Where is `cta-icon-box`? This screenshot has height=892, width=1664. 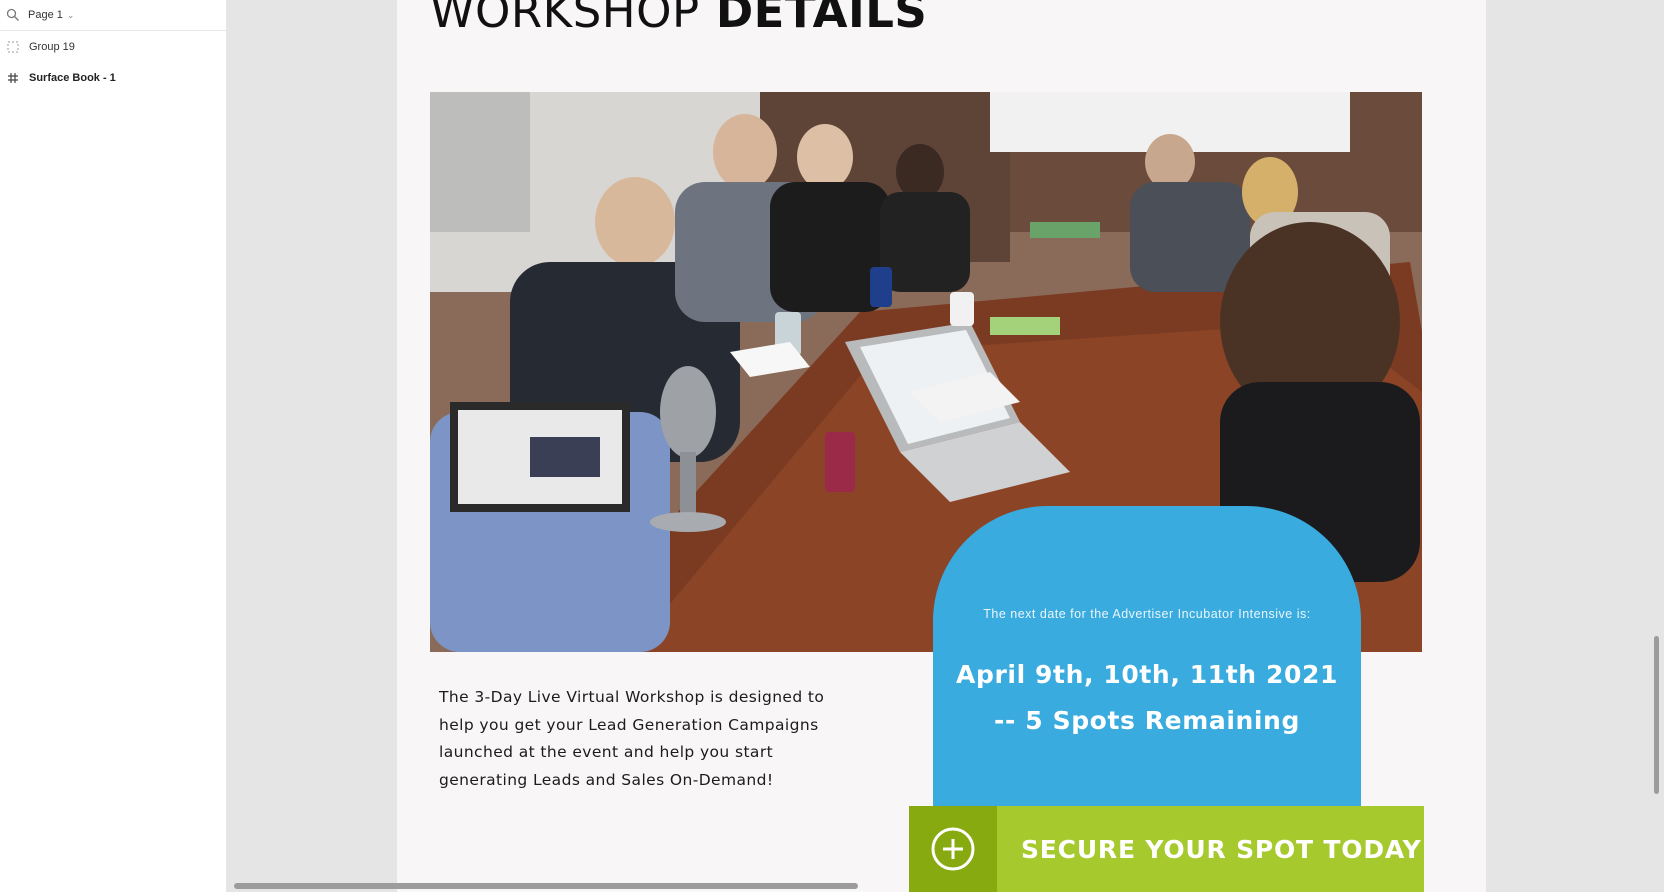
cta-icon-box is located at coordinates (953, 849).